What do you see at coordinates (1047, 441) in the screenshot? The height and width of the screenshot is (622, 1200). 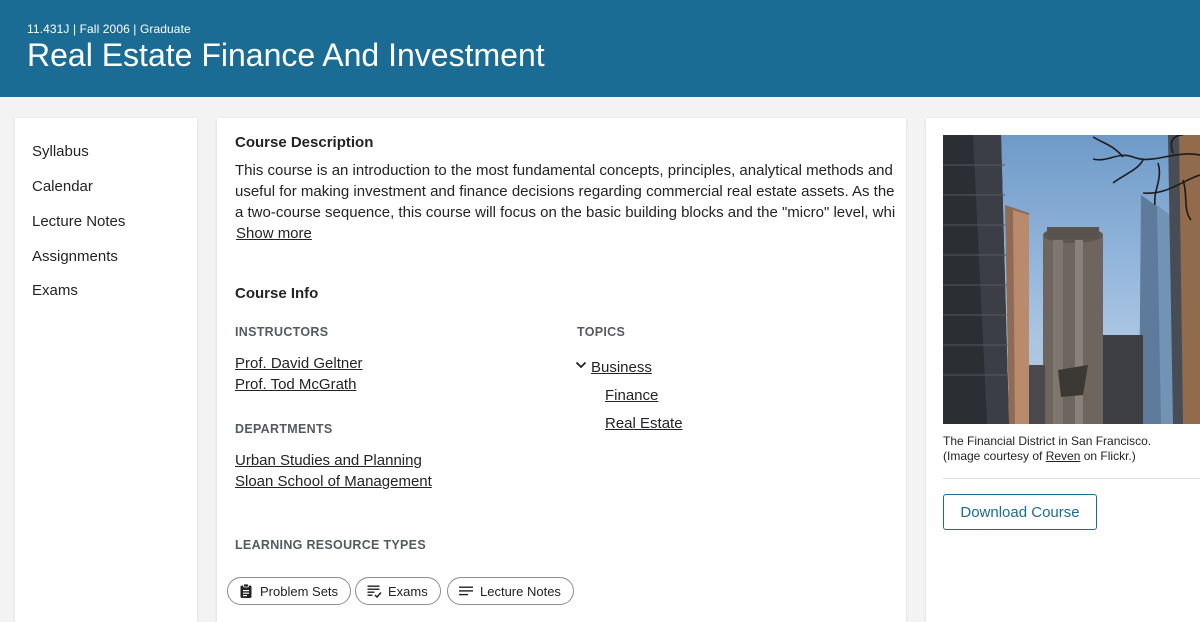 I see `caption-line: The Financial District in San Francisco.` at bounding box center [1047, 441].